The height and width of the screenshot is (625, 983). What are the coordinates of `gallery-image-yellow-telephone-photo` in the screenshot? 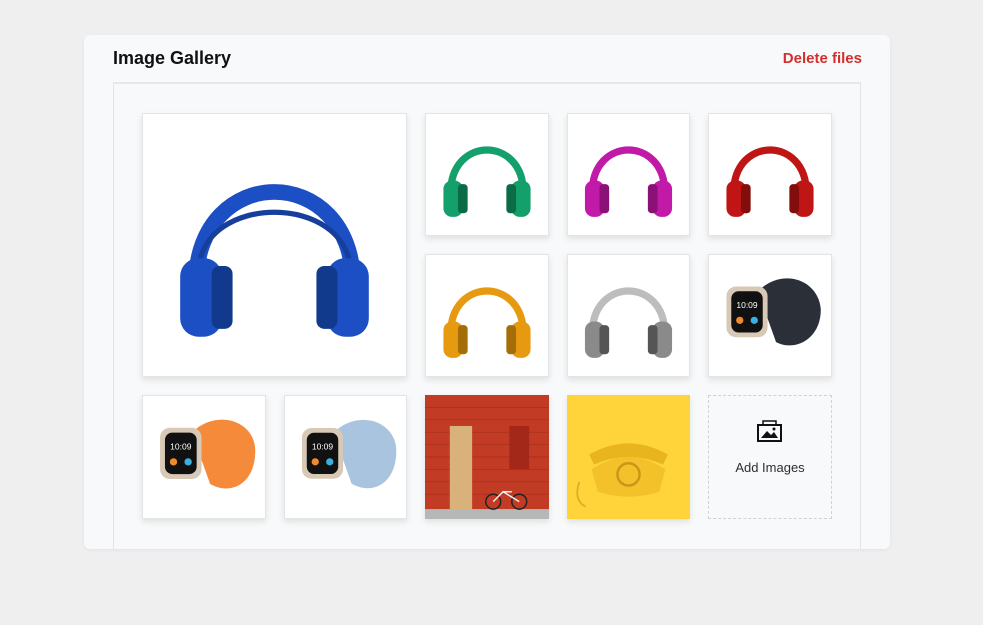 It's located at (628, 457).